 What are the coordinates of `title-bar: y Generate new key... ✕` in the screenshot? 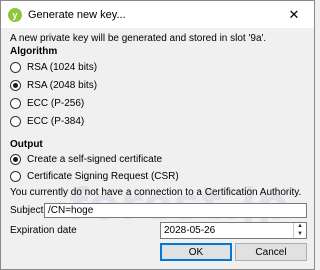 It's located at (157, 14).